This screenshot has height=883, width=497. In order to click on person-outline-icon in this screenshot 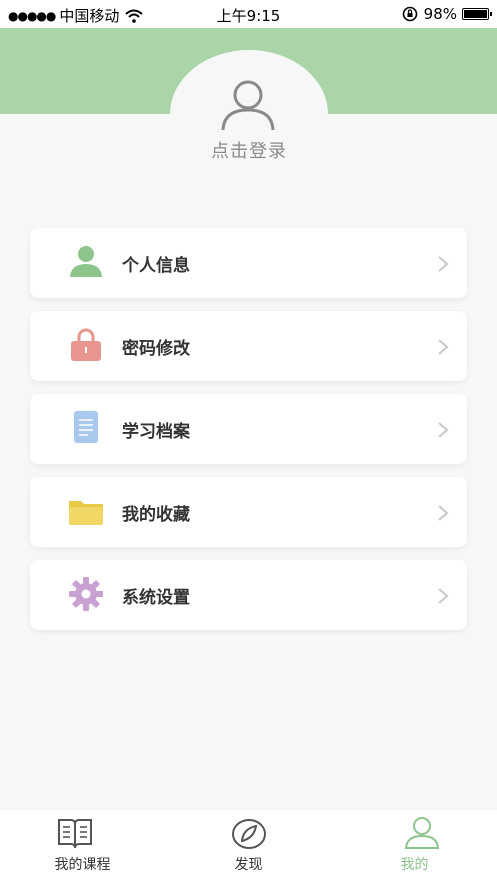, I will do `click(422, 833)`.